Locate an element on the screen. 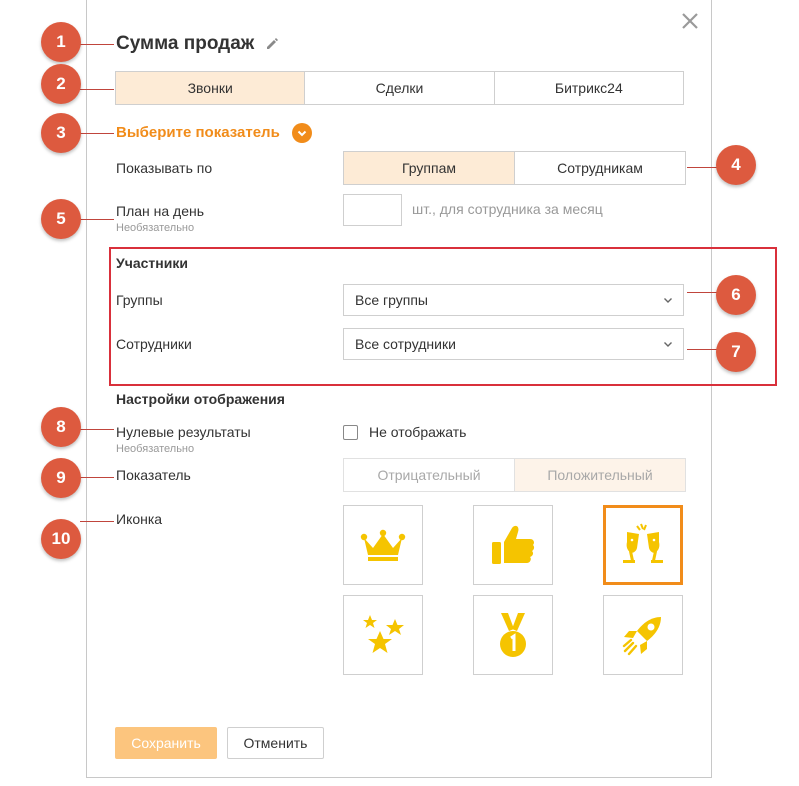 The image size is (799, 786). indicator-positive-button: Положительный is located at coordinates (599, 475).